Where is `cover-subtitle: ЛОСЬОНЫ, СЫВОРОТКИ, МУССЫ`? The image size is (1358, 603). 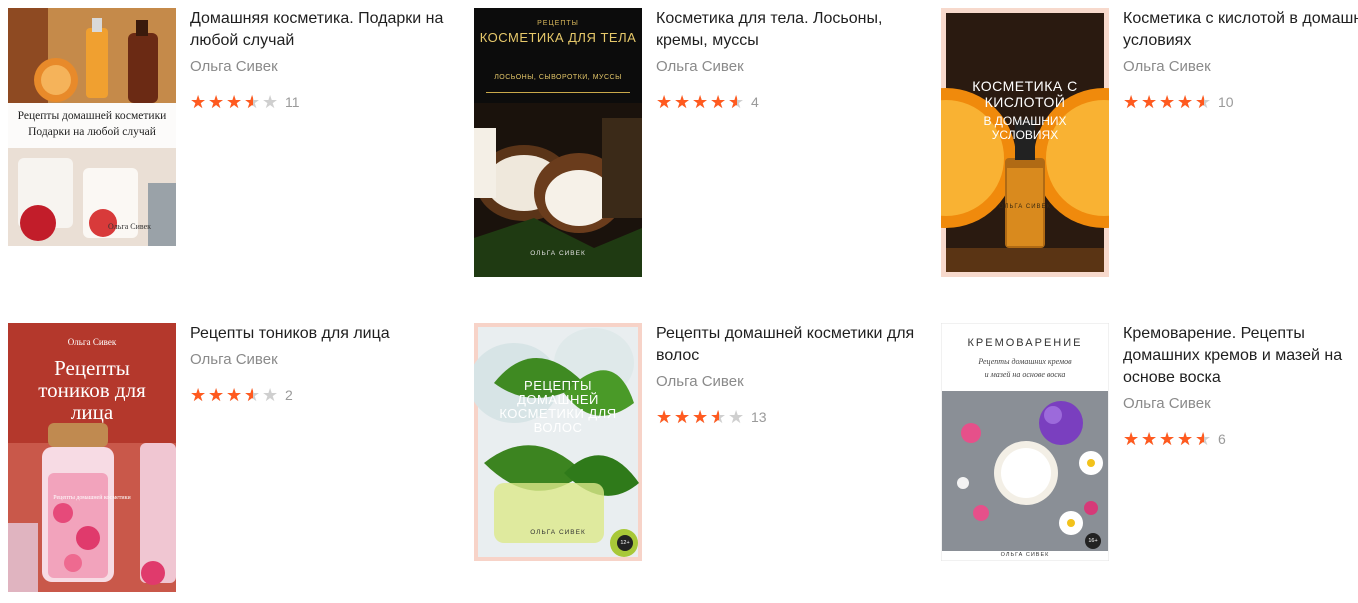 cover-subtitle: ЛОСЬОНЫ, СЫВОРОТКИ, МУССЫ is located at coordinates (558, 77).